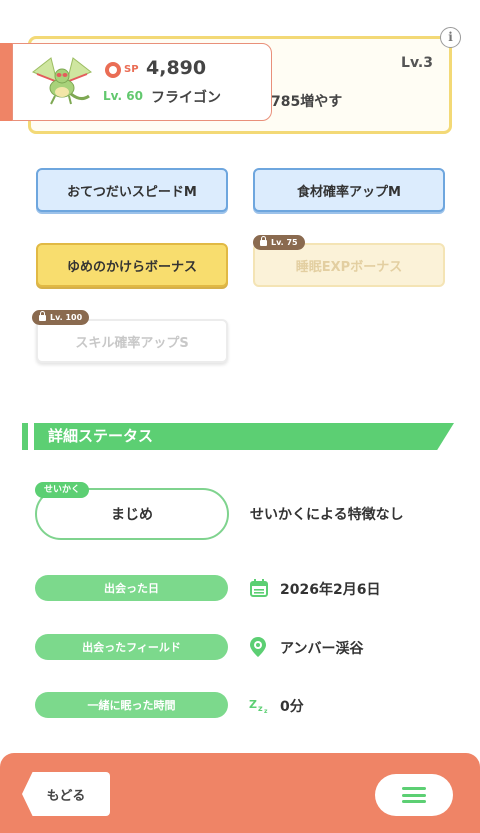  I want to click on nature-tag: せいかく, so click(62, 490).